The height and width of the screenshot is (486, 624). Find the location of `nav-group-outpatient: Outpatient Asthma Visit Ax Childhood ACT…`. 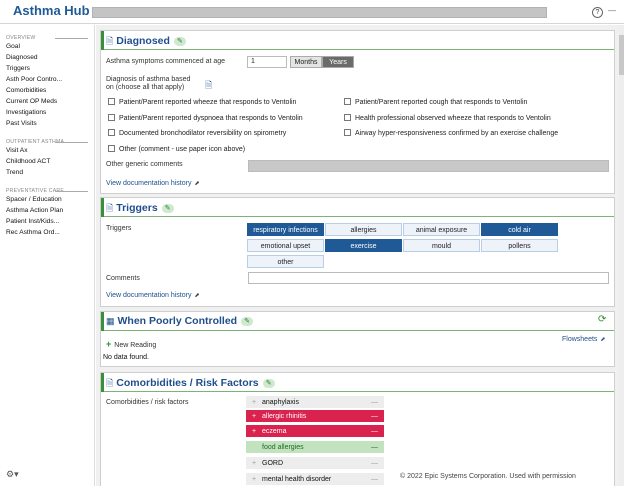

nav-group-outpatient: Outpatient Asthma Visit Ax Childhood ACT… is located at coordinates (47, 158).